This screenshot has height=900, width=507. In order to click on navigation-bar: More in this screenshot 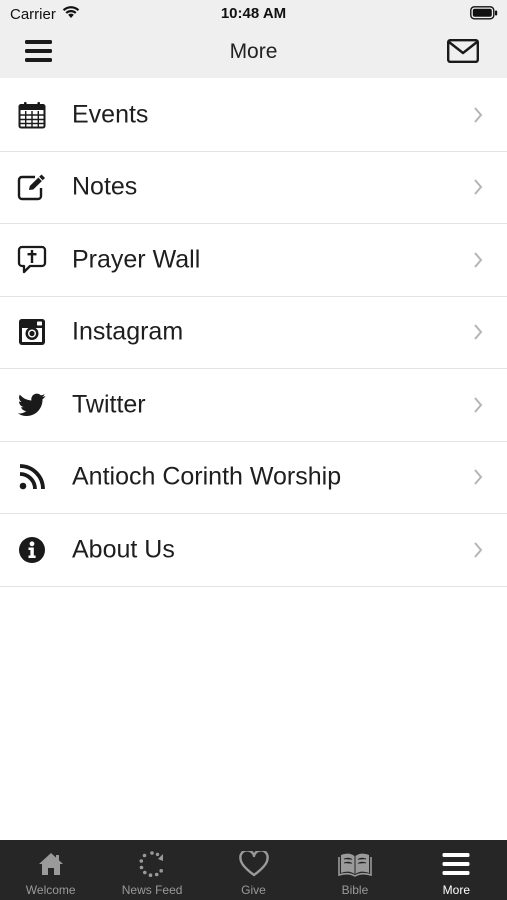, I will do `click(253, 53)`.